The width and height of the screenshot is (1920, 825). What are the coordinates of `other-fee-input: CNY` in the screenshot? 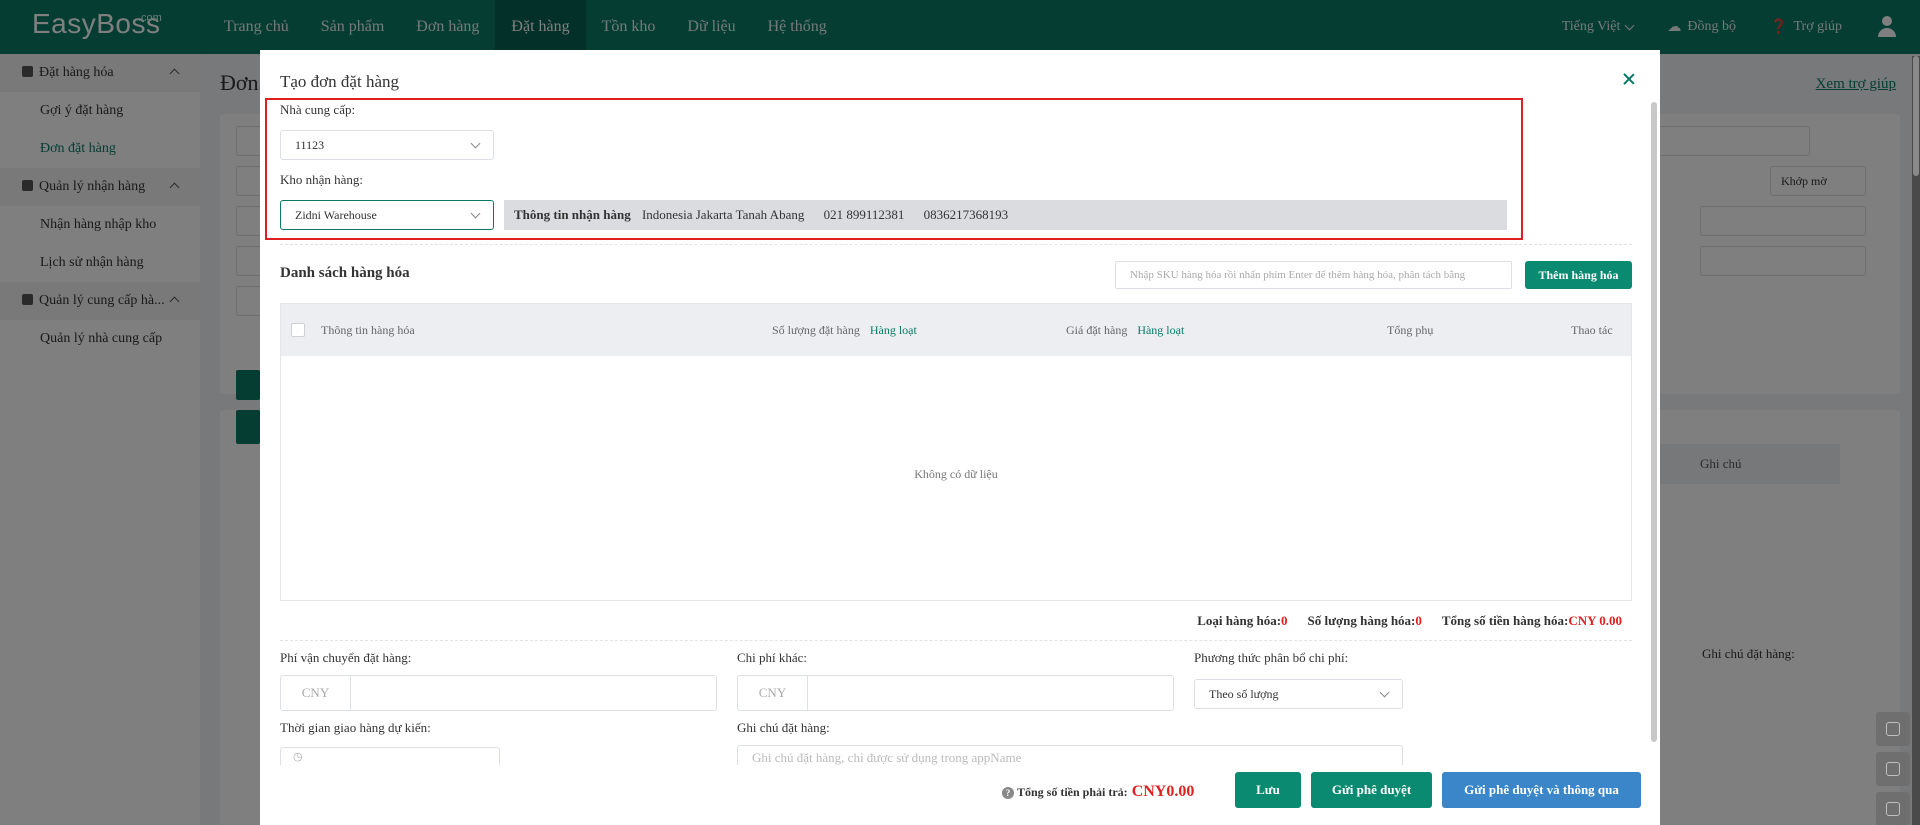 It's located at (955, 693).